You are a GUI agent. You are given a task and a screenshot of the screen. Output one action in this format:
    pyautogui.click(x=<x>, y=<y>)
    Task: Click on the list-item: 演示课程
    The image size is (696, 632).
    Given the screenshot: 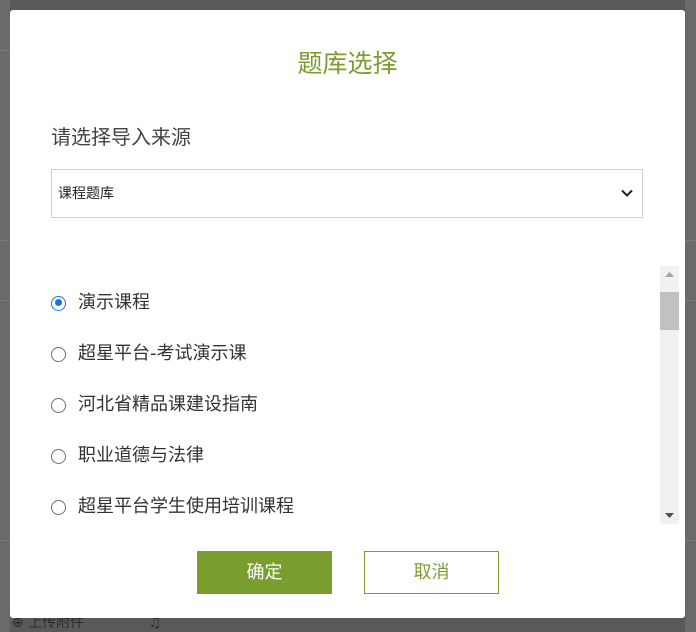 What is the action you would take?
    pyautogui.click(x=100, y=303)
    